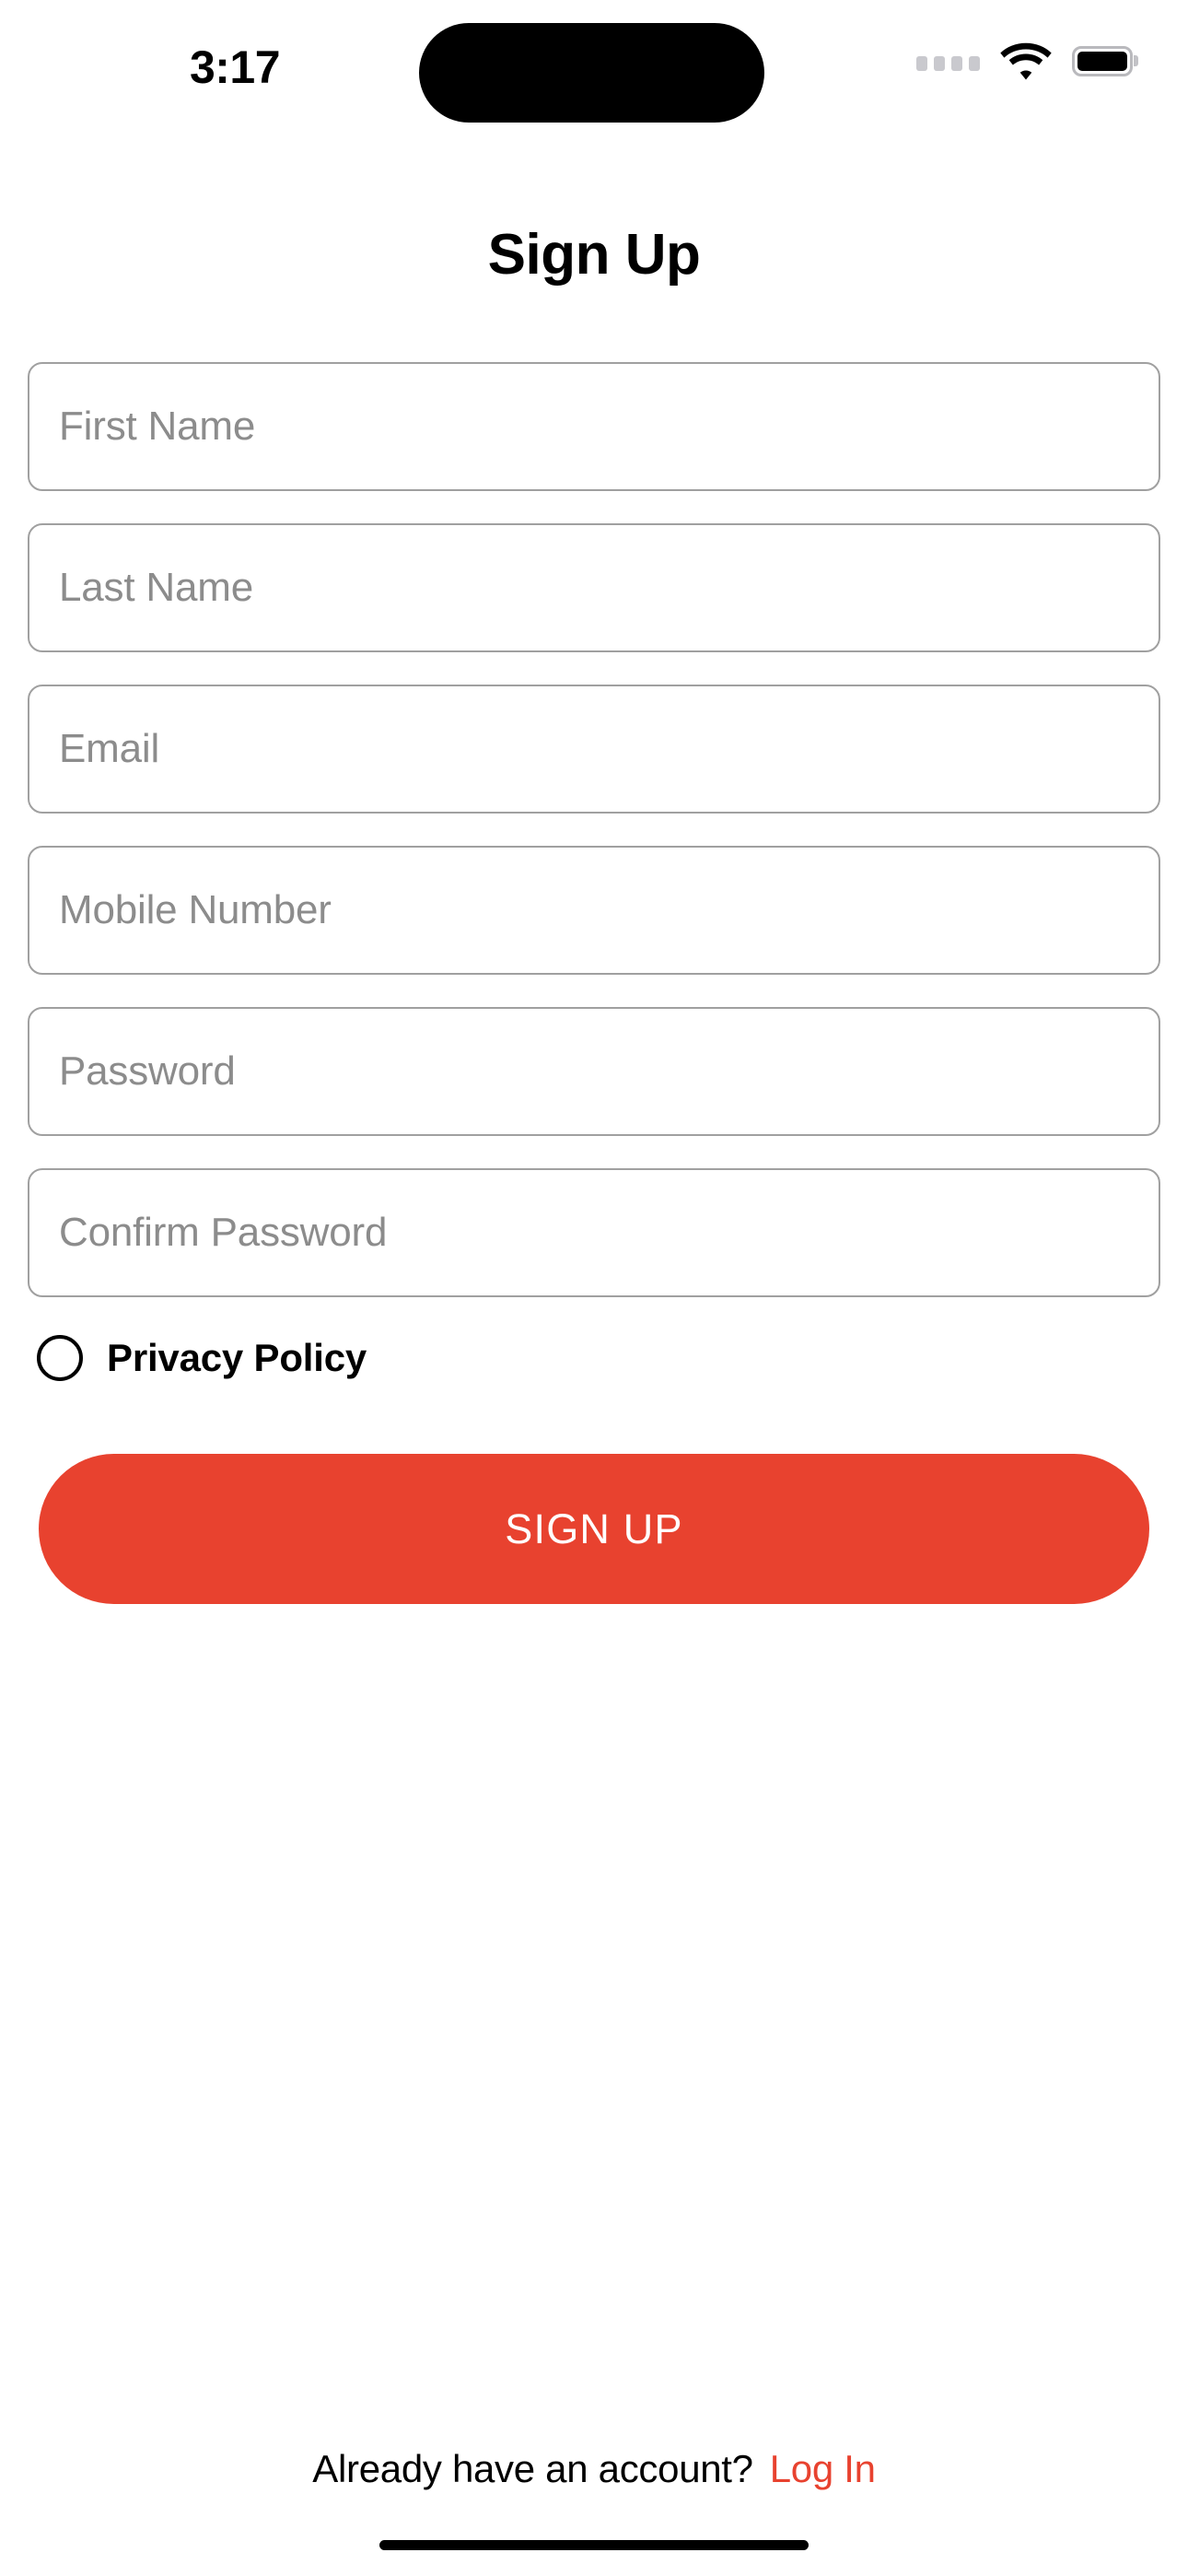  Describe the element at coordinates (60, 1358) in the screenshot. I see `radio-unchecked-icon` at that location.